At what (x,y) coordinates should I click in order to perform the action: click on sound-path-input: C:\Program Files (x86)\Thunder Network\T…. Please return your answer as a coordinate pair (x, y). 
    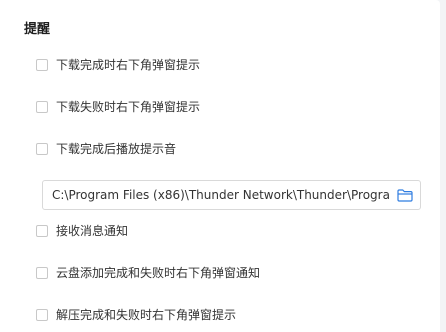
    Looking at the image, I should click on (221, 195).